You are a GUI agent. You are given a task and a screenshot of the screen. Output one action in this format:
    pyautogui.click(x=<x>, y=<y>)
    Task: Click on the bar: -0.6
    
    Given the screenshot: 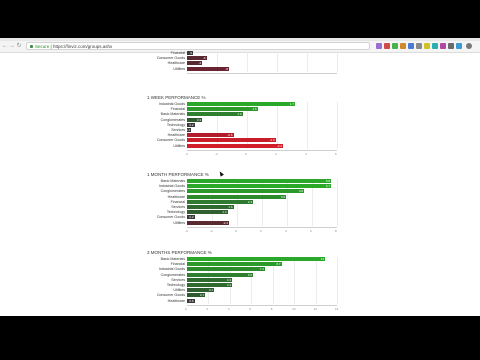 What is the action you would take?
    pyautogui.click(x=210, y=135)
    